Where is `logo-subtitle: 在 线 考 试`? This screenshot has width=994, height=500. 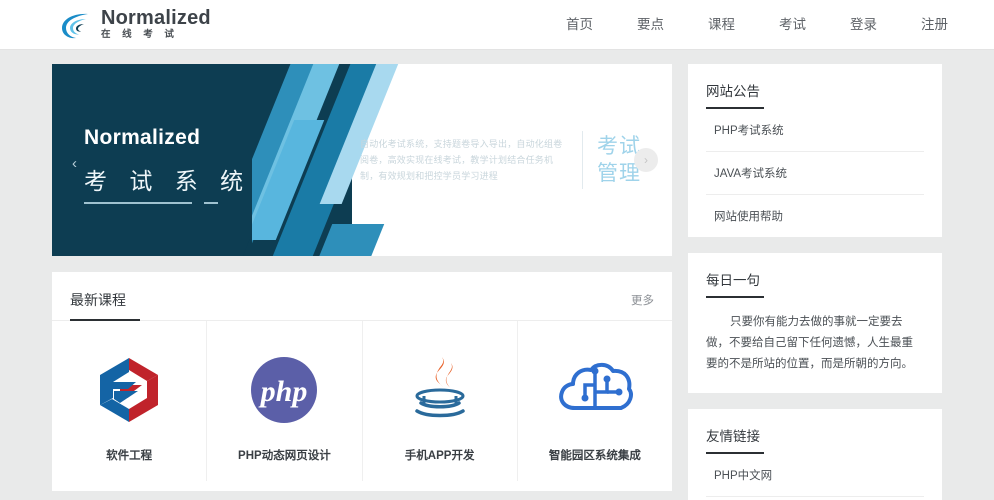
logo-subtitle: 在 线 考 试 is located at coordinates (140, 34).